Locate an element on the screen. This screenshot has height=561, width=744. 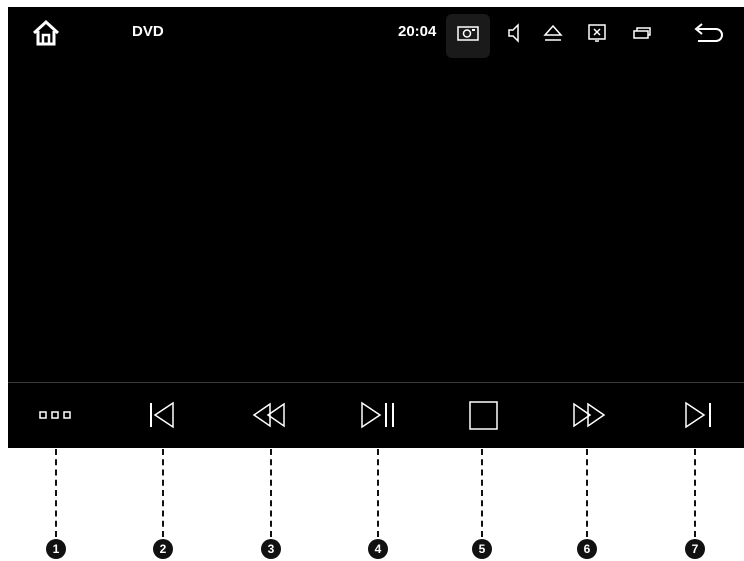
speaker-icon is located at coordinates (515, 33).